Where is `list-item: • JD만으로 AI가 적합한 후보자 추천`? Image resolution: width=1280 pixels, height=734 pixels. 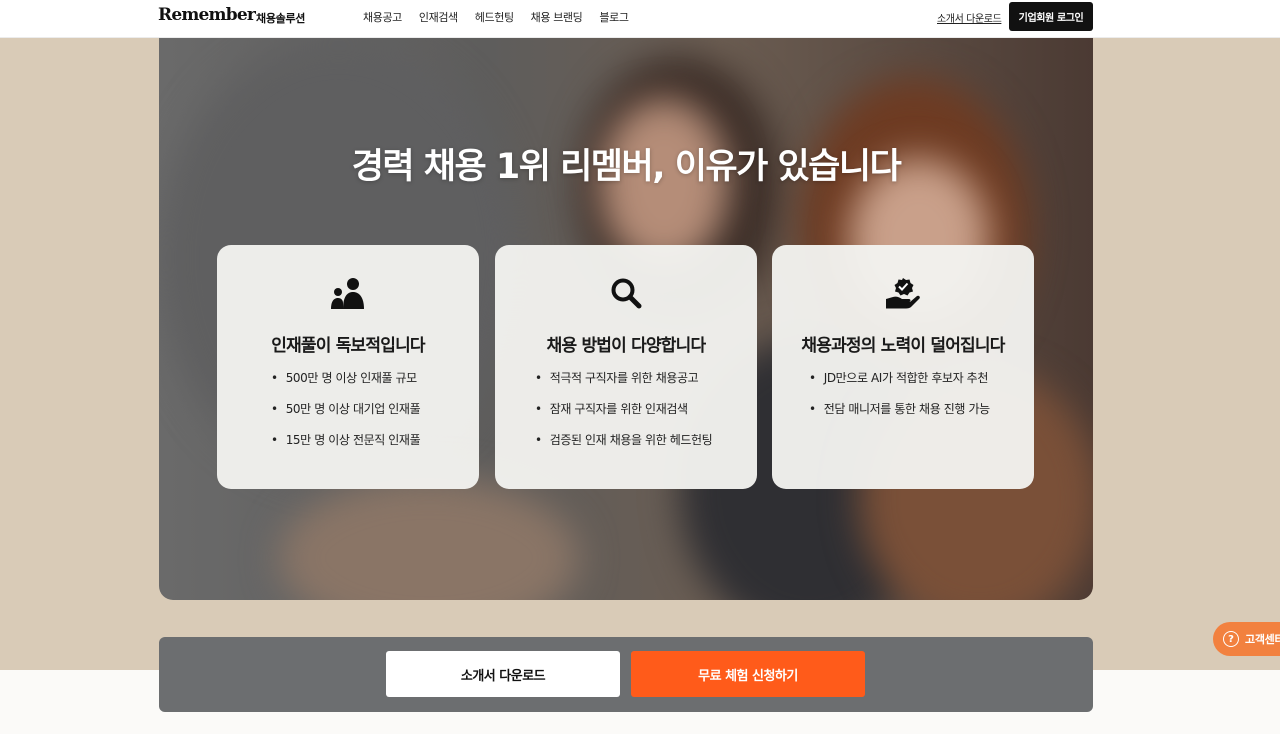 list-item: • JD만으로 AI가 적합한 후보자 추천 is located at coordinates (898, 378).